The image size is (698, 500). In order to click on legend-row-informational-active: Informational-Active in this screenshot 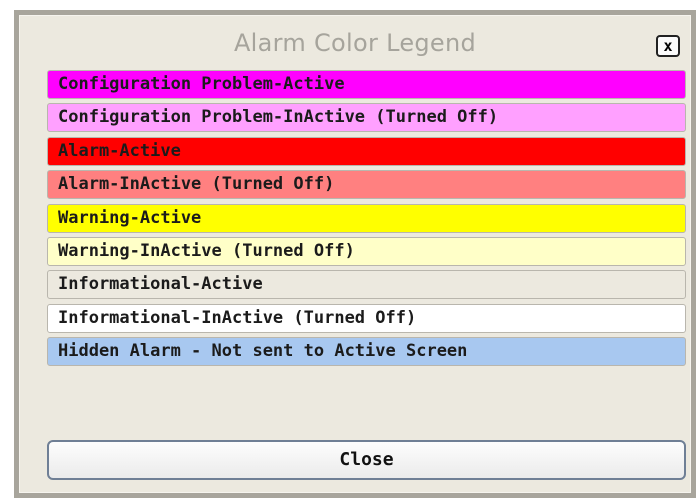, I will do `click(366, 285)`.